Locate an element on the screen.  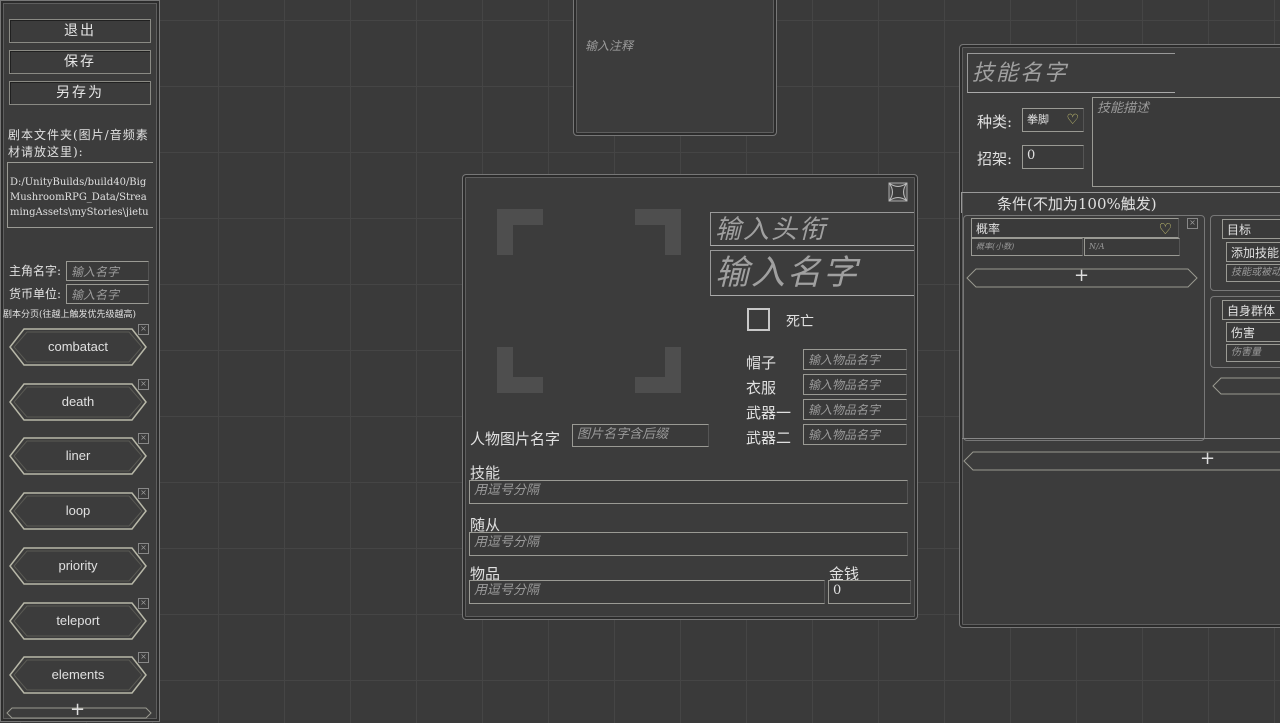
equip-label-weapon1: 武器一 is located at coordinates (769, 413).